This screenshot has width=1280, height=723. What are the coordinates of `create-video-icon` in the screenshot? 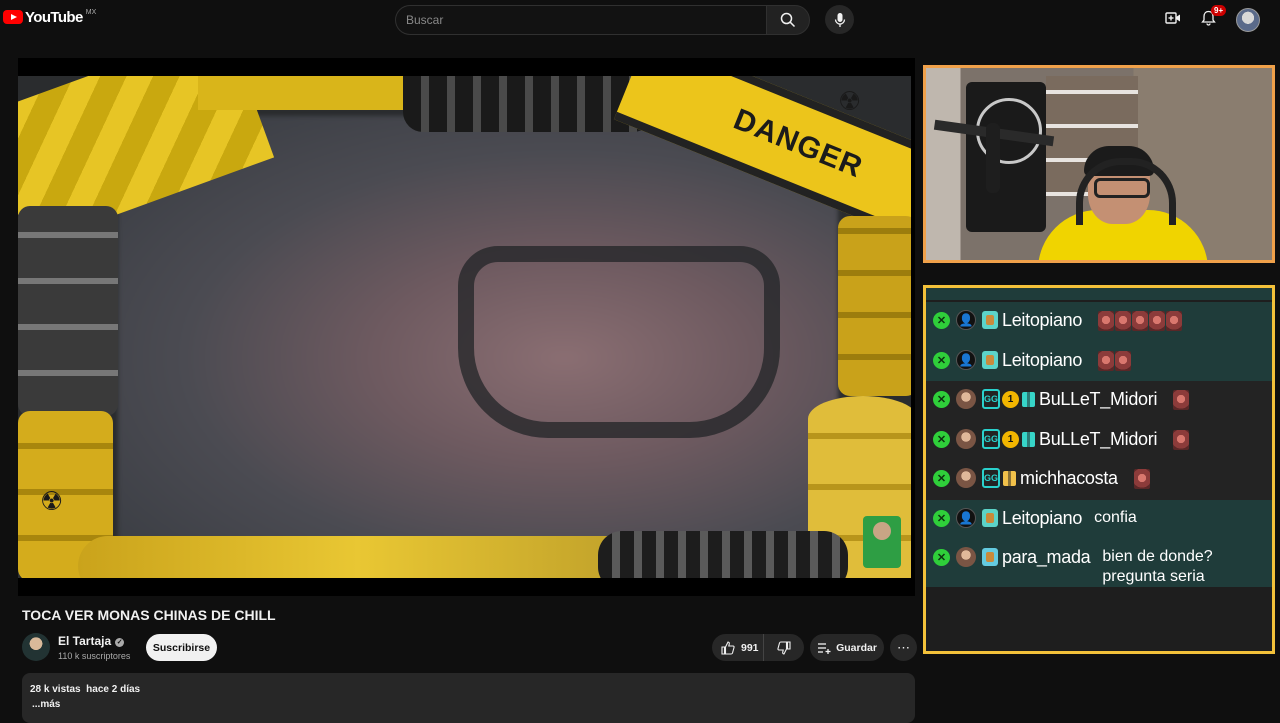 It's located at (1172, 17).